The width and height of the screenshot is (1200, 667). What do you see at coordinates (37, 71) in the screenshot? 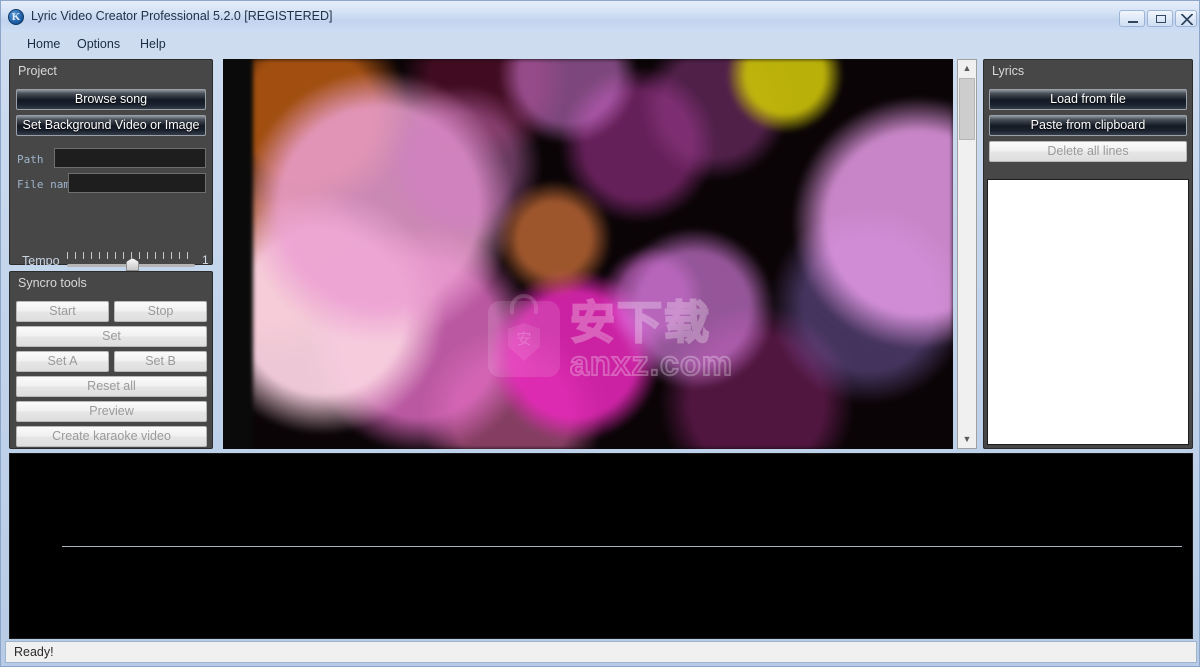
I see `project-panel-title: Project` at bounding box center [37, 71].